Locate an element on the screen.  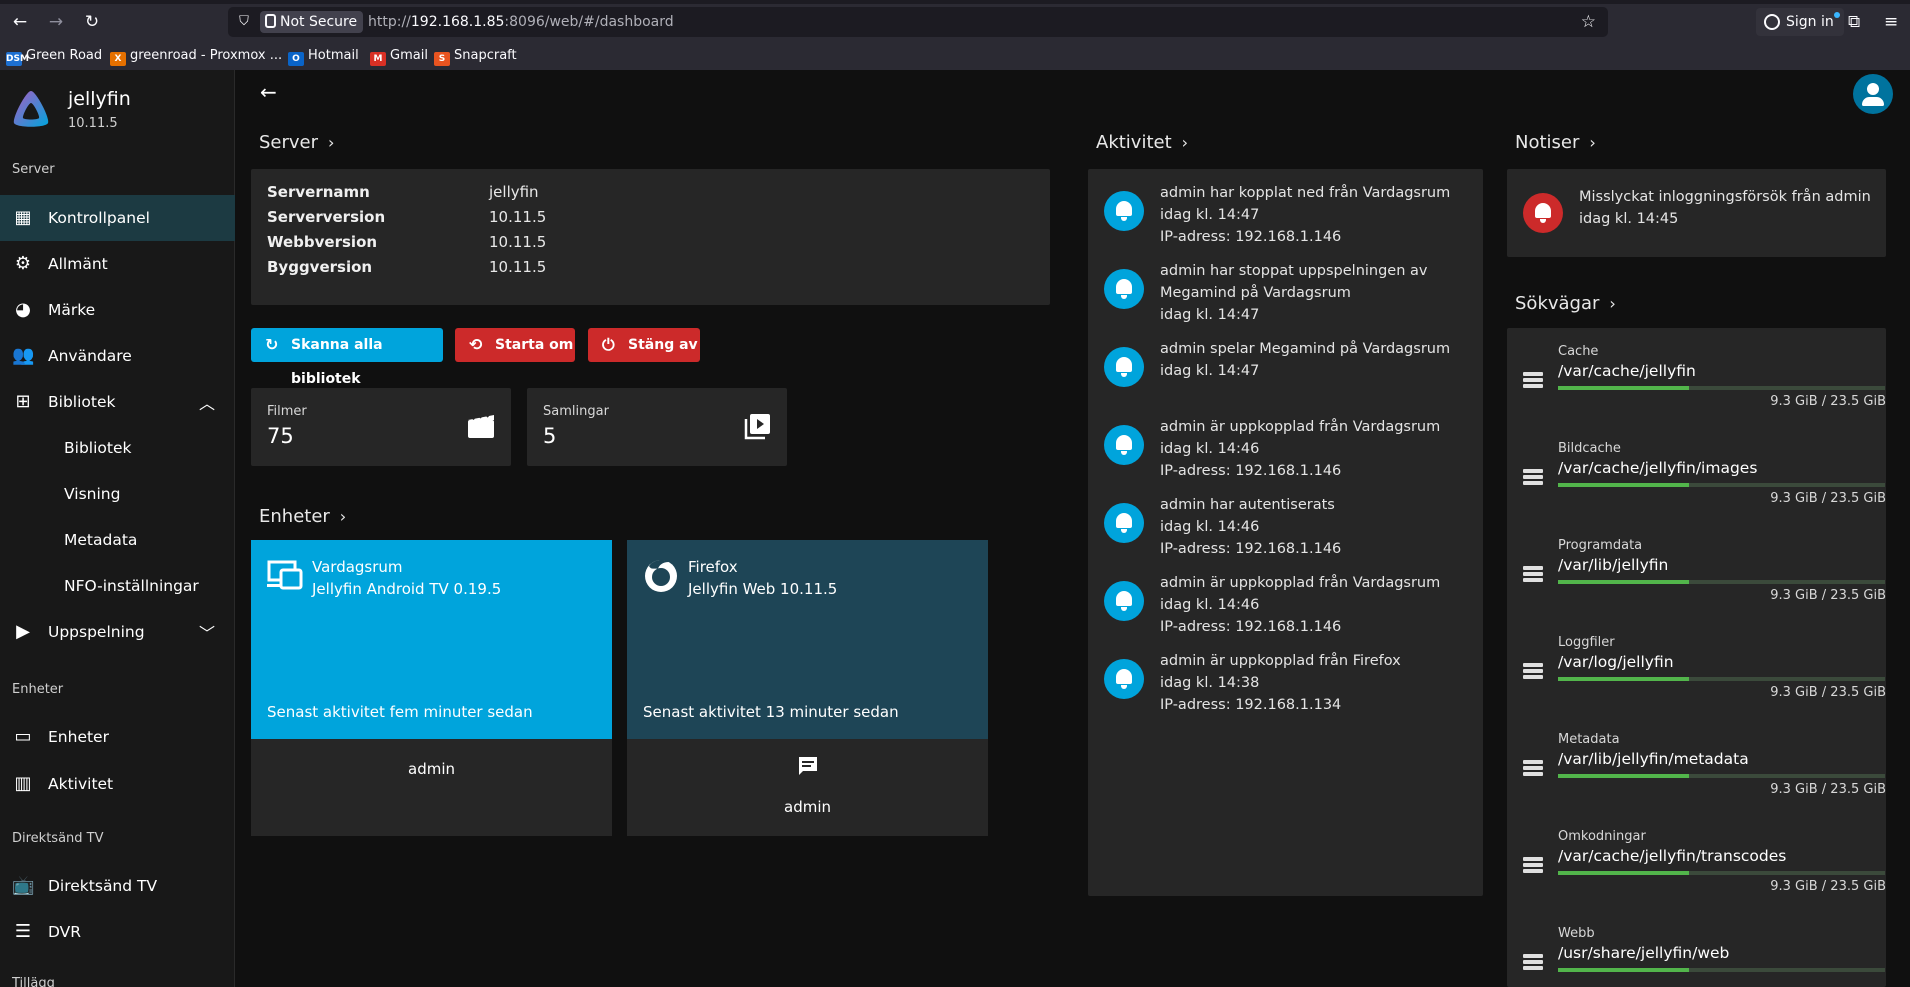
palette-icon: ◕ is located at coordinates (23, 309).